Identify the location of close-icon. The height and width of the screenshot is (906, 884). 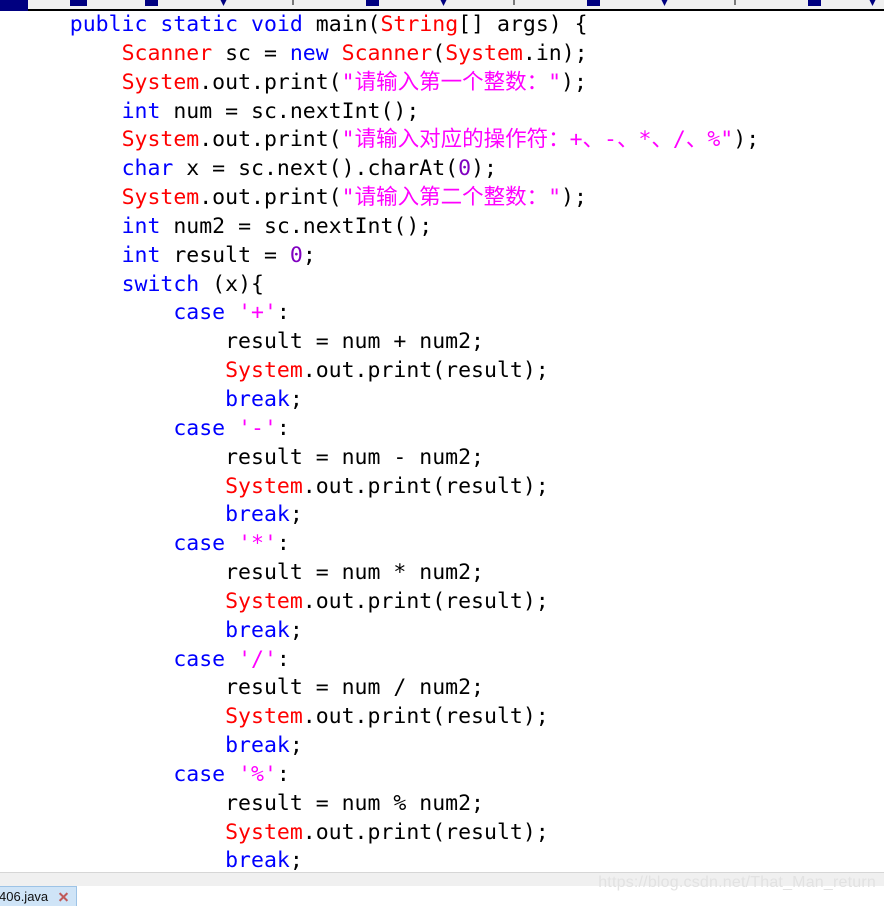
(63, 896).